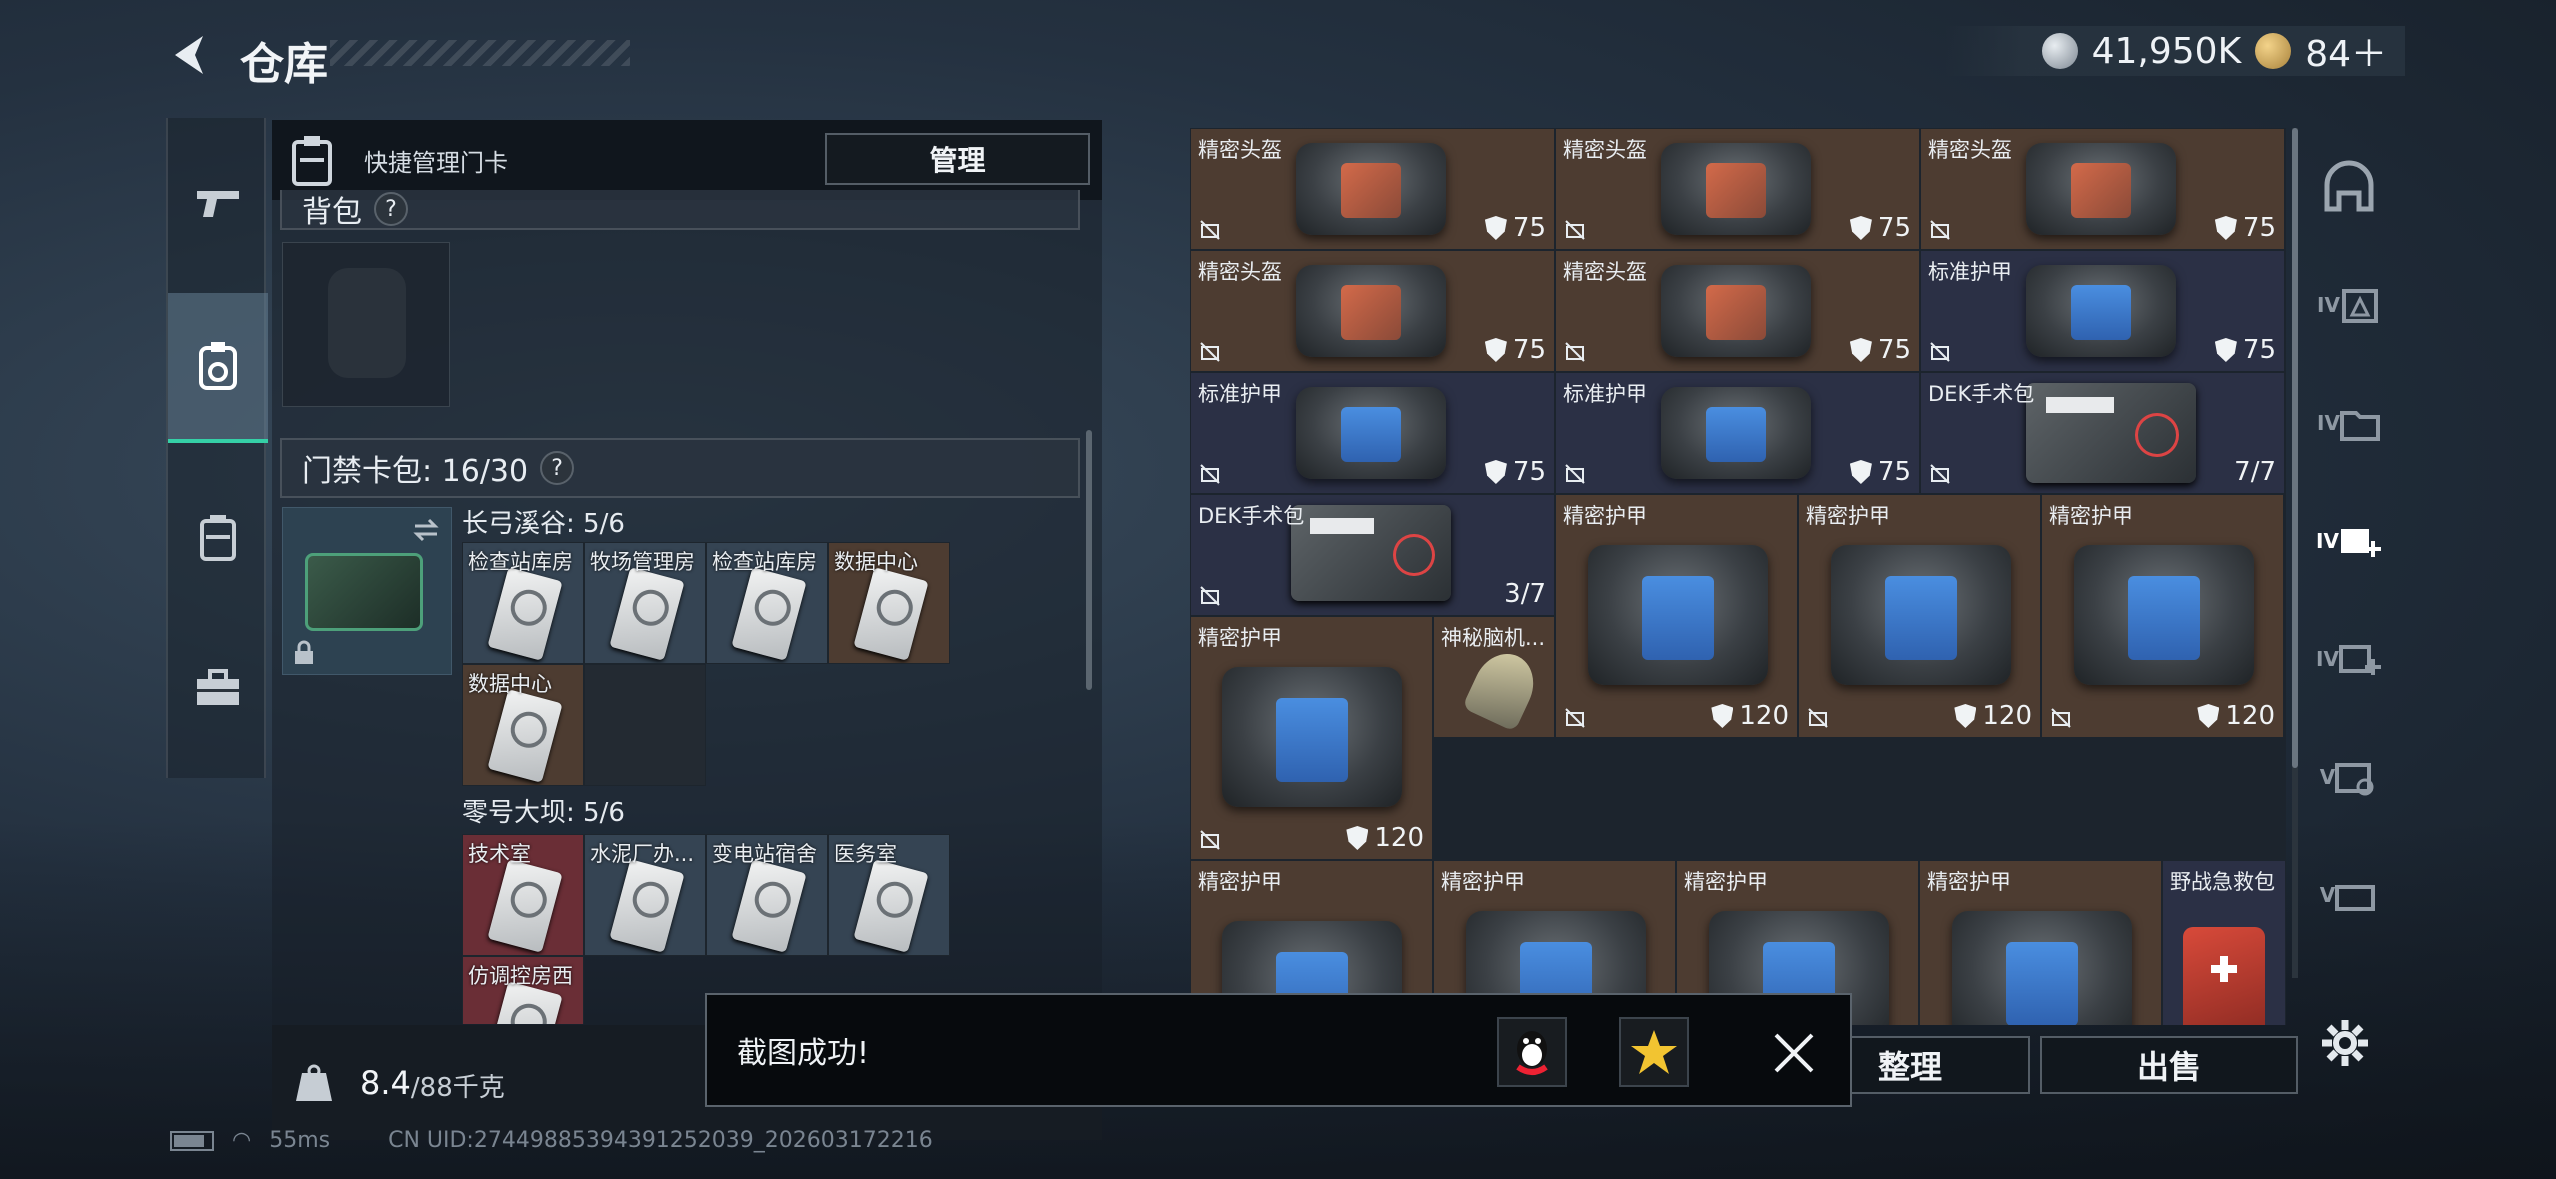 The width and height of the screenshot is (2556, 1179). Describe the element at coordinates (687, 160) in the screenshot. I see `quick-manage-bar: 快捷管理门卡 管理` at that location.